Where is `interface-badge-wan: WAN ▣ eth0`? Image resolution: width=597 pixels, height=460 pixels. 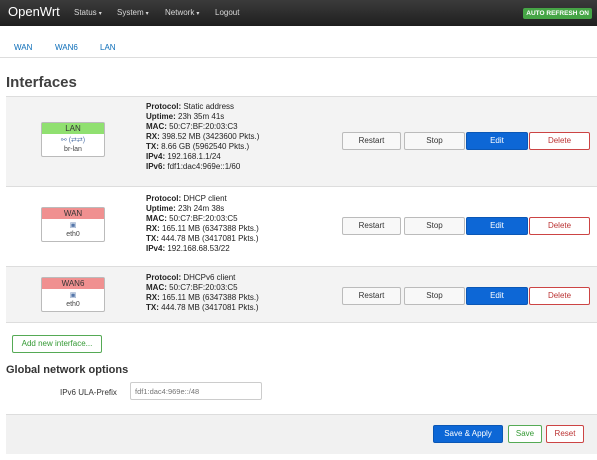 interface-badge-wan: WAN ▣ eth0 is located at coordinates (73, 224).